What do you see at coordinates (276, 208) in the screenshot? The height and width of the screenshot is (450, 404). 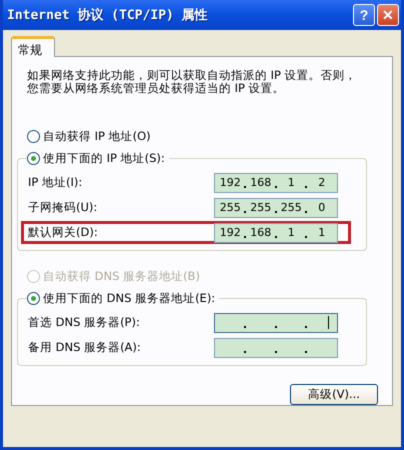 I see `ip-address-field: 255 255 255 0` at bounding box center [276, 208].